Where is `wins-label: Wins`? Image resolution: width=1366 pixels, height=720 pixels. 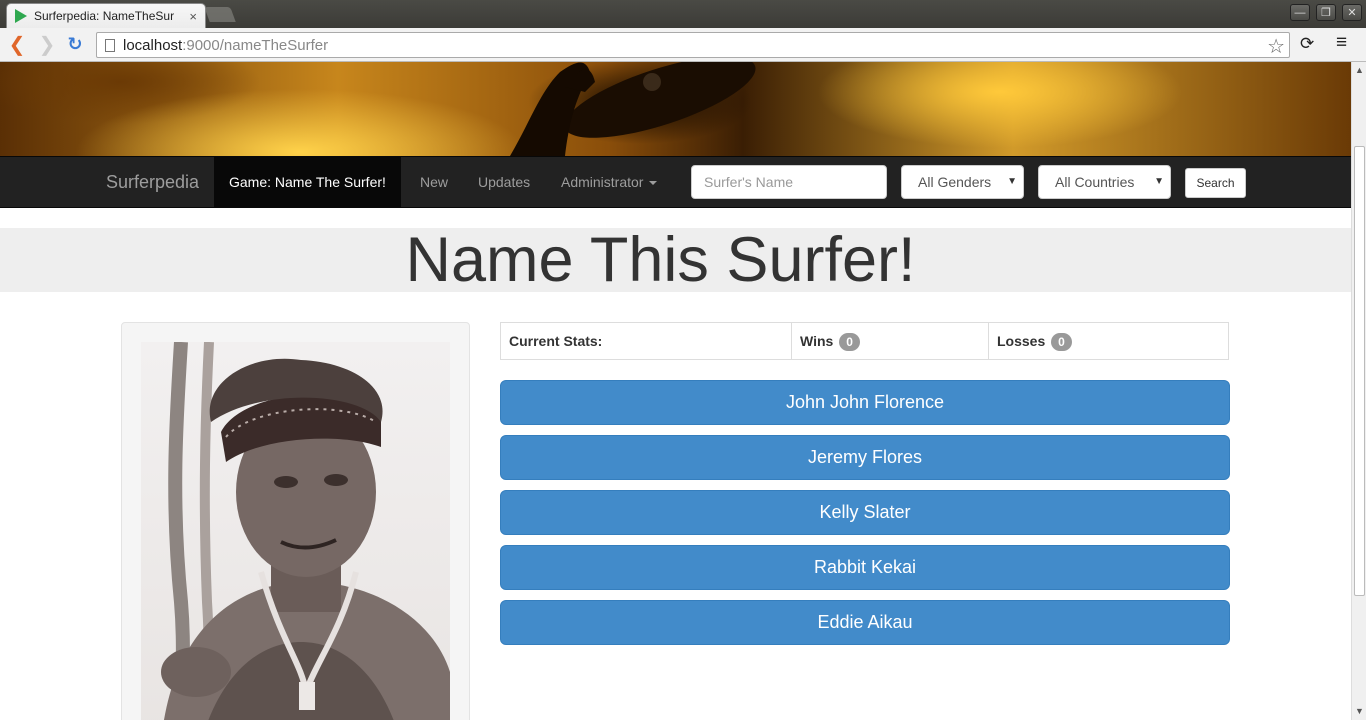
wins-label: Wins is located at coordinates (817, 341).